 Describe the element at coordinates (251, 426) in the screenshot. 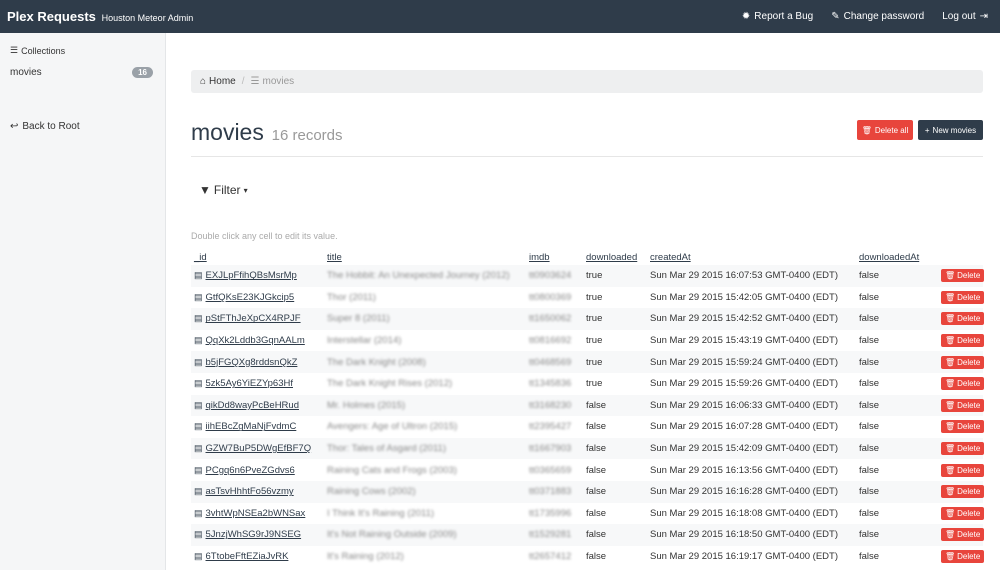

I see `record-id-link: iihEBcZgMaNjFvdmC` at that location.